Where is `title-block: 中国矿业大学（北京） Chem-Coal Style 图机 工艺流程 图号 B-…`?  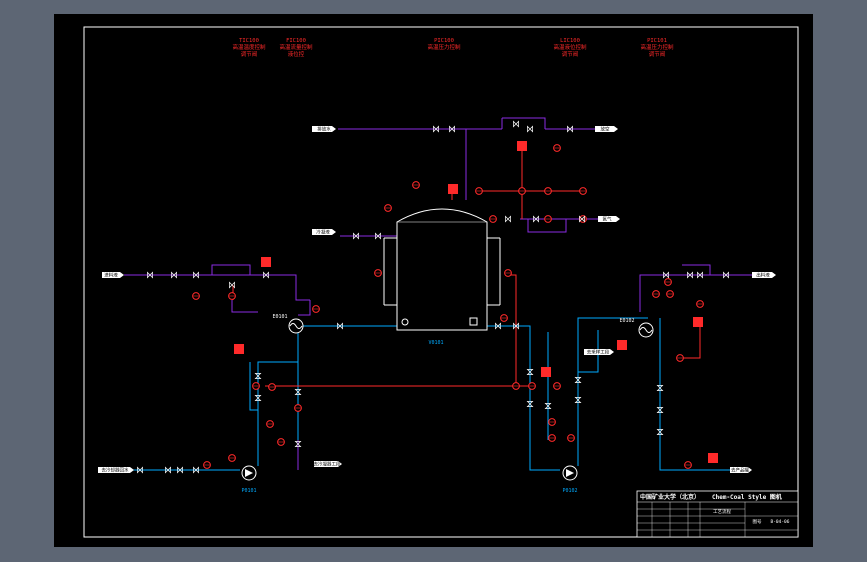 title-block: 中国矿业大学（北京） Chem-Coal Style 图机 工艺流程 图号 B-… is located at coordinates (717, 514).